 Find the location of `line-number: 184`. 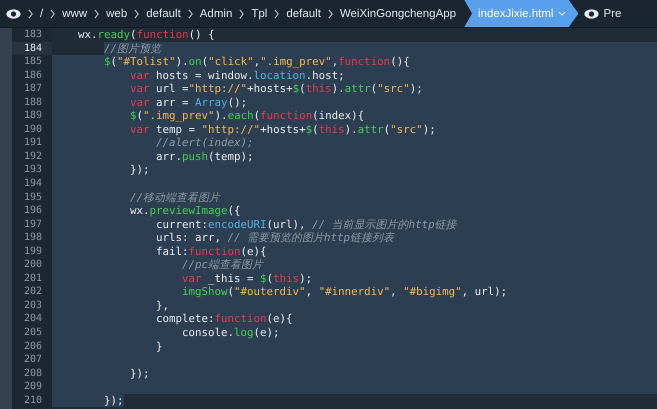

line-number: 184 is located at coordinates (32, 49).